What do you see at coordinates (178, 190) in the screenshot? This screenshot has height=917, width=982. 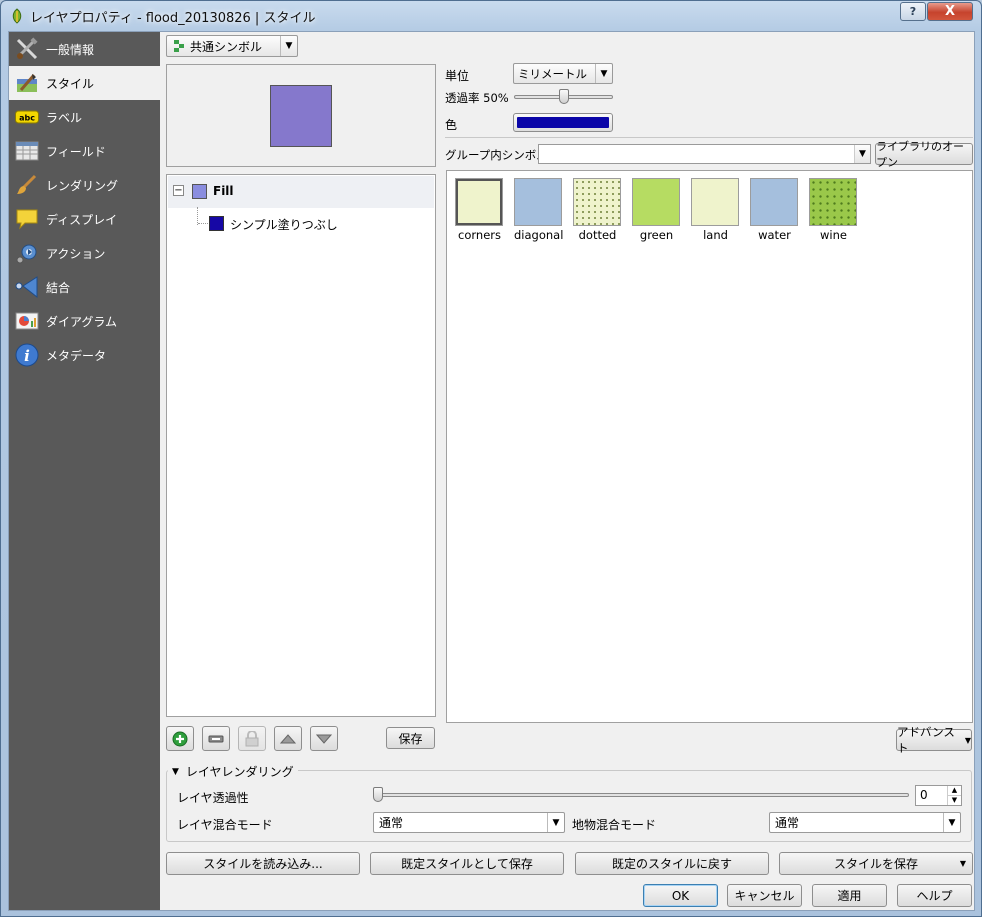 I see `collapse-icon: −` at bounding box center [178, 190].